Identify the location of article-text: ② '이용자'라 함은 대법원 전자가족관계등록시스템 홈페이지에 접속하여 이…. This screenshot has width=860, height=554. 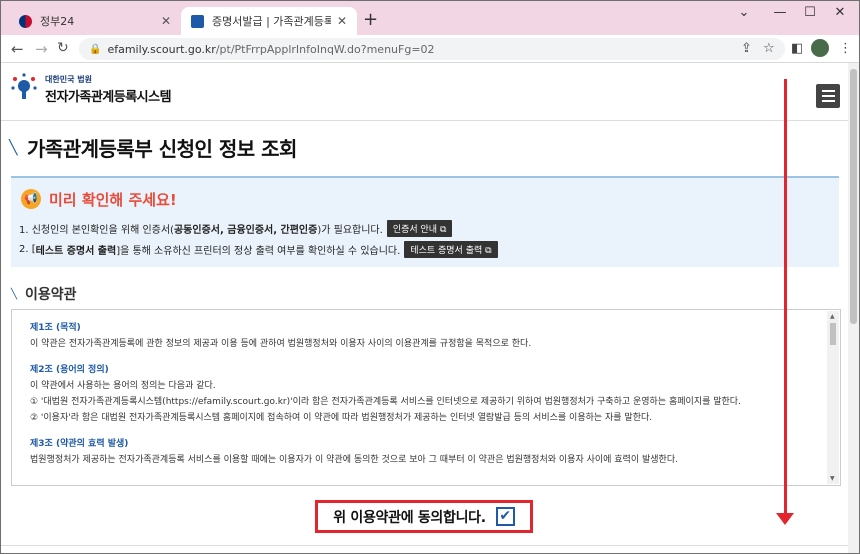
(341, 418).